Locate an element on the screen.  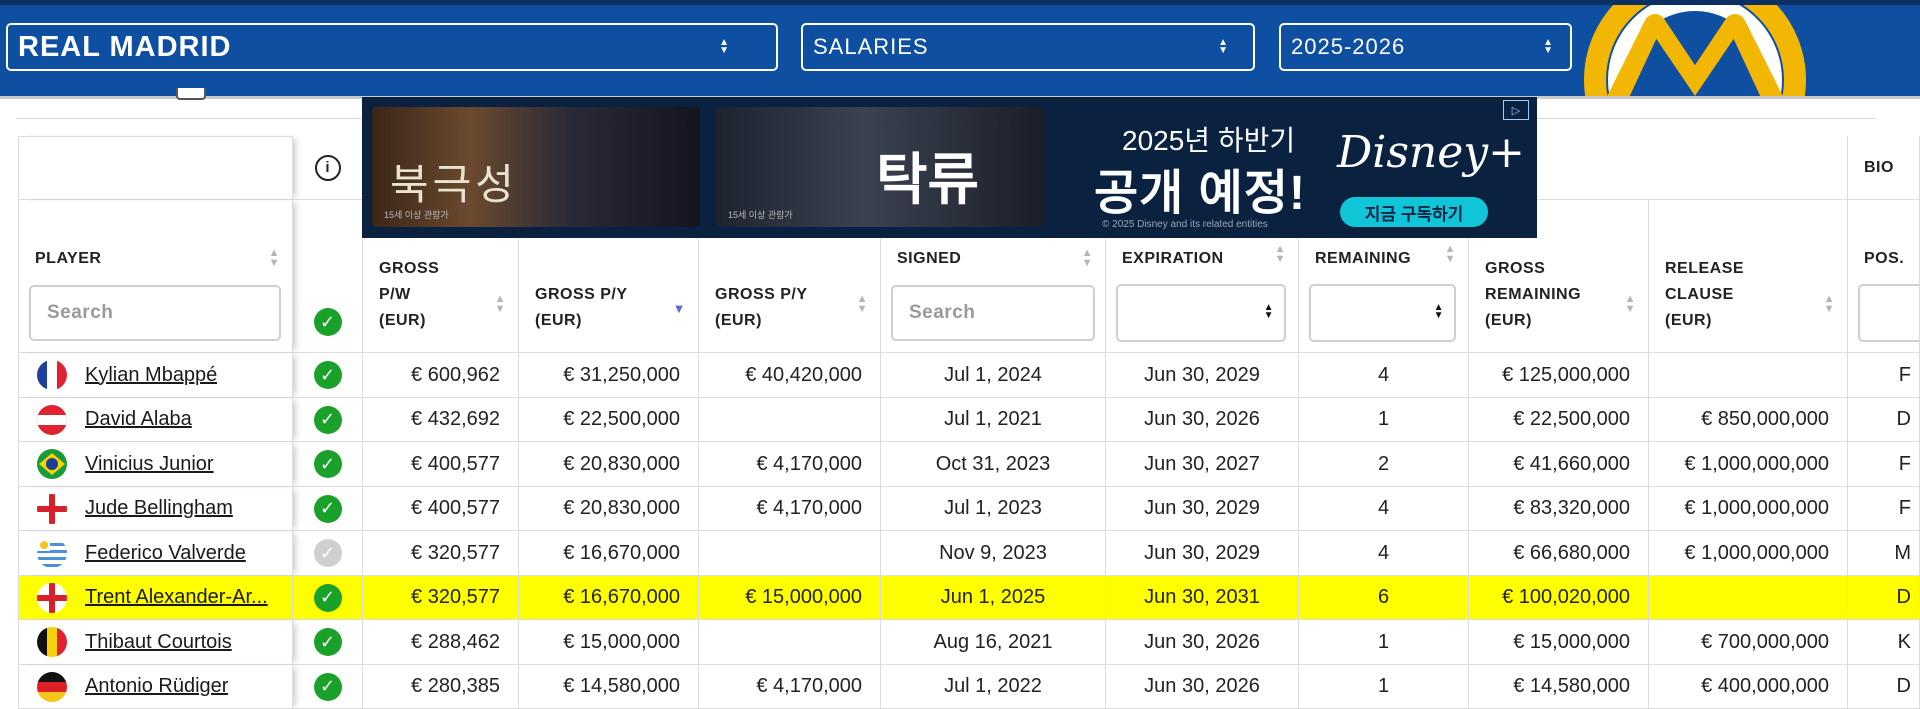
pos-header: POS. is located at coordinates (1884, 276).